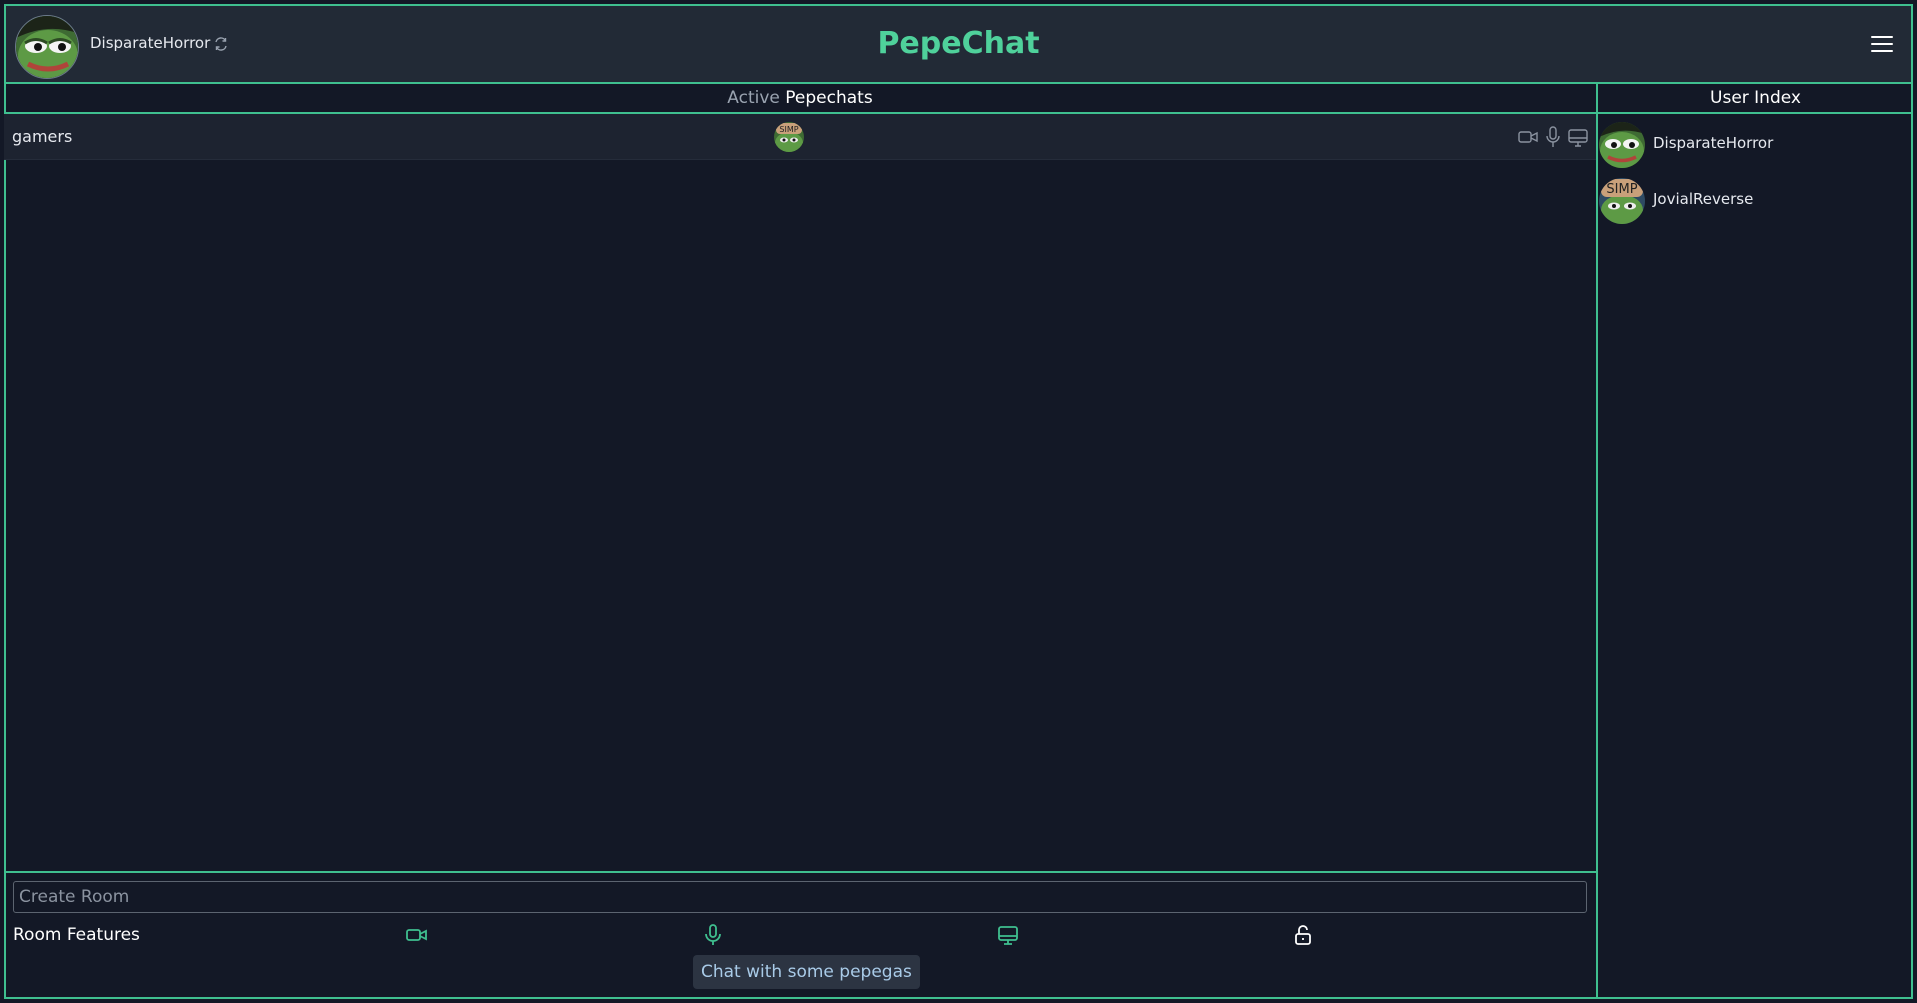 This screenshot has height=1003, width=1917. I want to click on user-name: DisparateHorror, so click(1713, 143).